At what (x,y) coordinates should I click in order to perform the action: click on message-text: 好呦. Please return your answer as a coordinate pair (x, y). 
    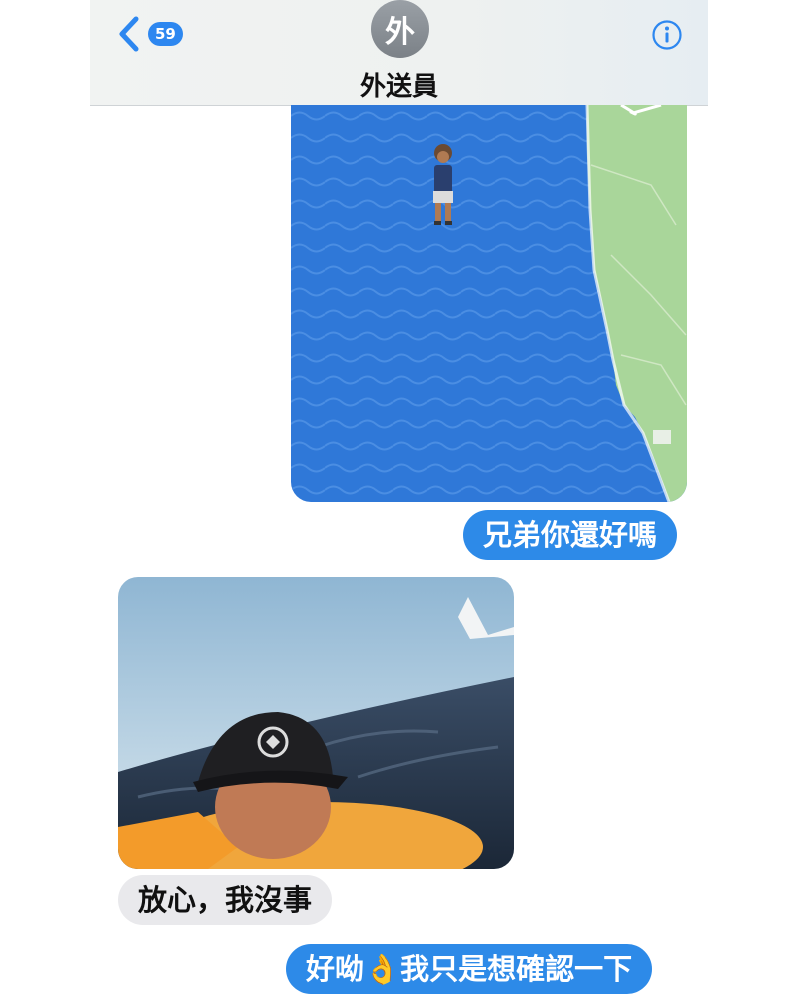
    Looking at the image, I should click on (335, 969).